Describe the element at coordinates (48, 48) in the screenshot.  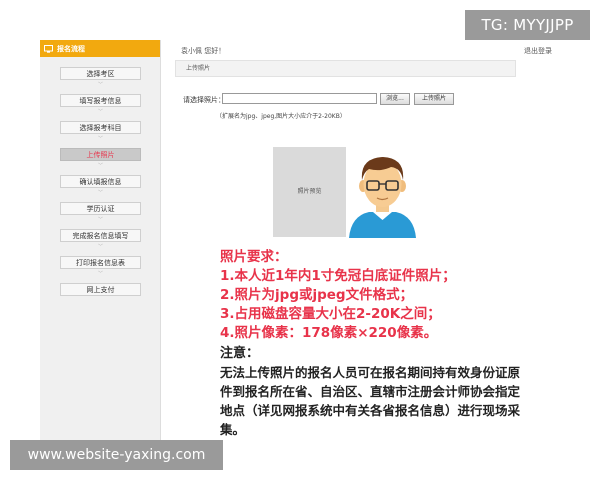
I see `monitor-icon` at that location.